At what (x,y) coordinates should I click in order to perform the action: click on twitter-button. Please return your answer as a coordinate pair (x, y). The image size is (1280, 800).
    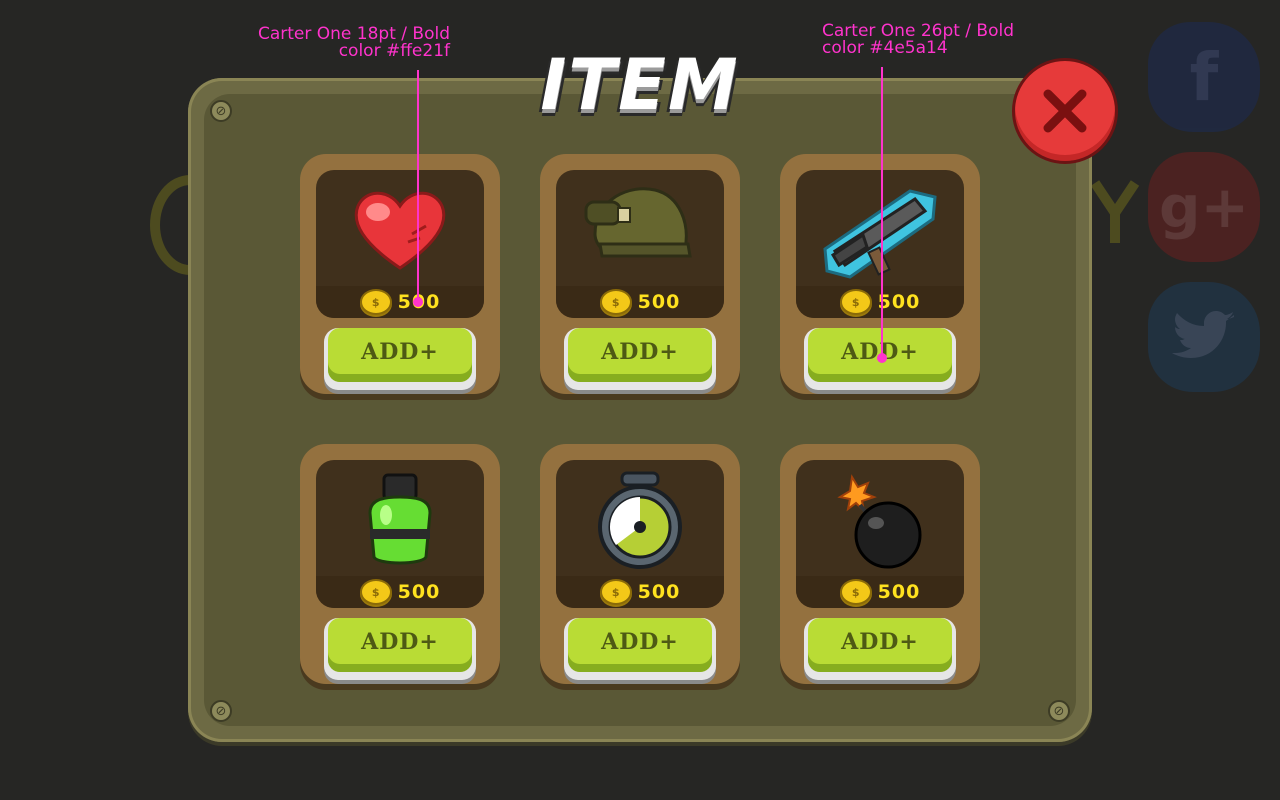
    Looking at the image, I should click on (1204, 337).